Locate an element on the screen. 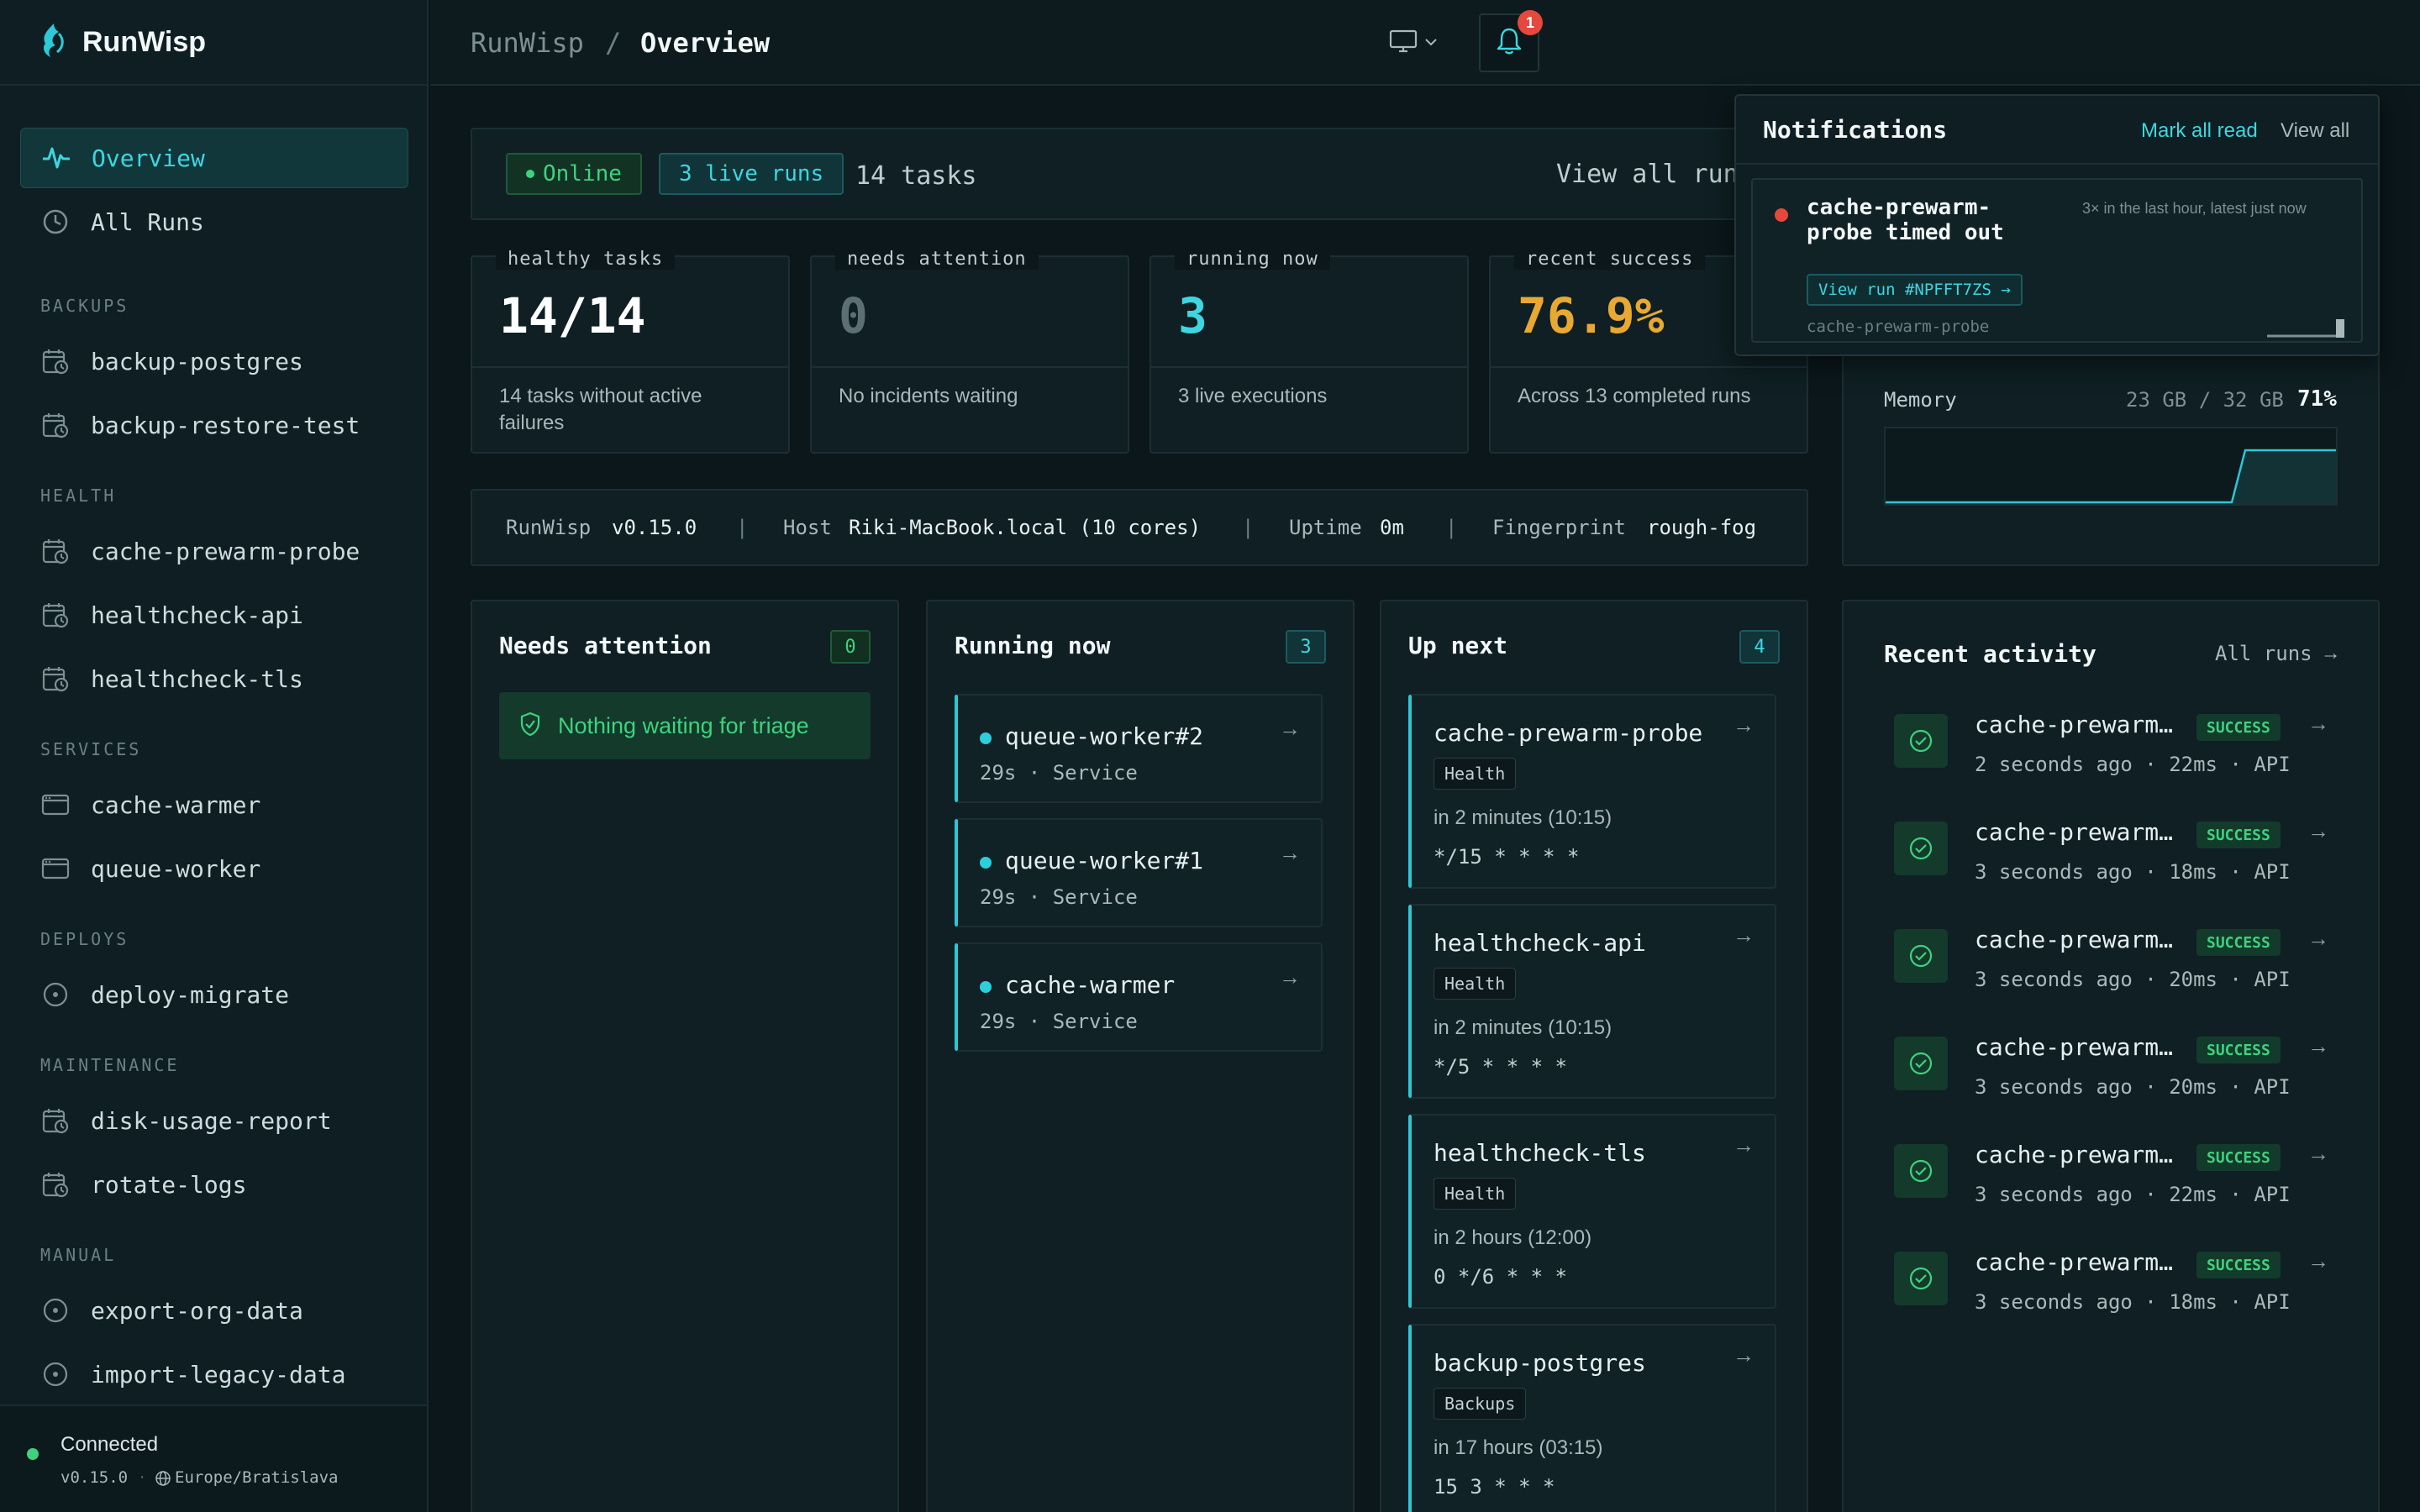  bell-icon is located at coordinates (1509, 43).